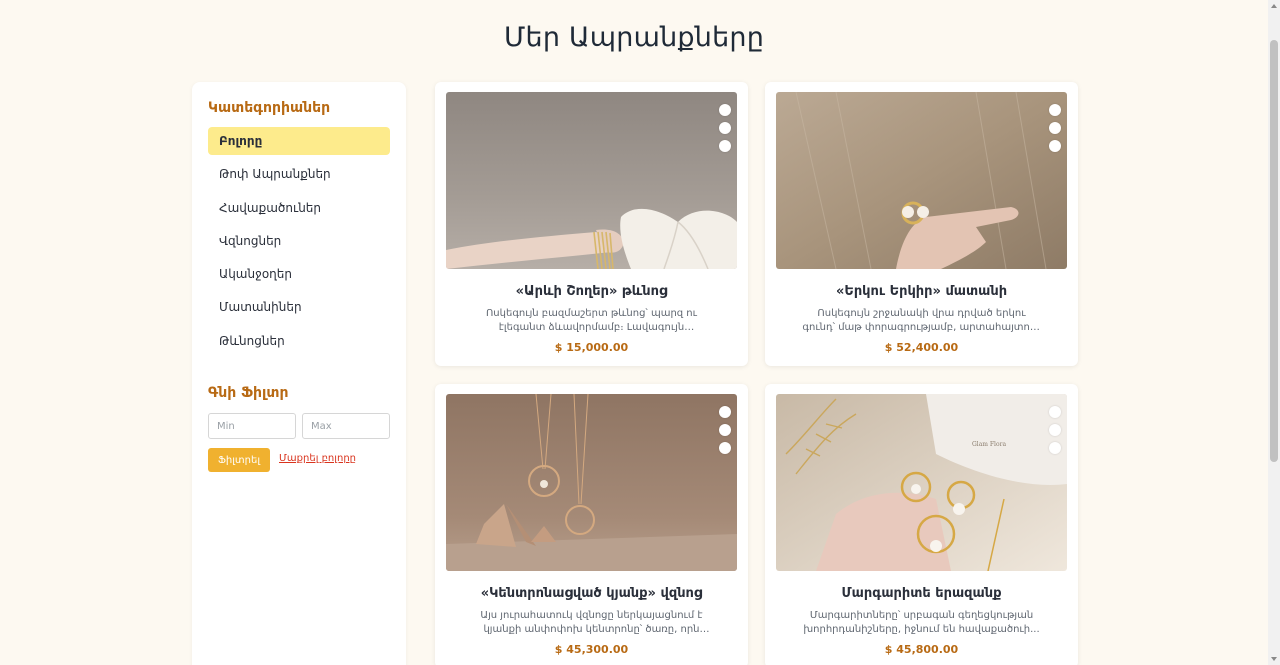 The image size is (1280, 665). Describe the element at coordinates (921, 649) in the screenshot. I see `product-price: $ 45,800.00` at that location.